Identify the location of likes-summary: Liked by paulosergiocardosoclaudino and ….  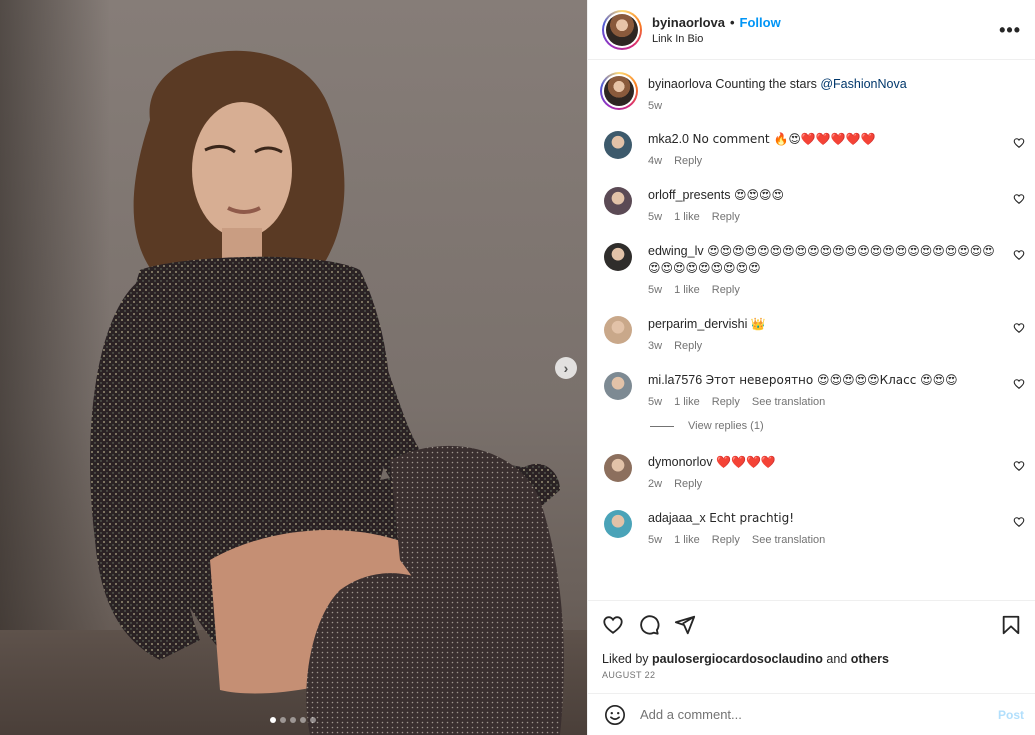
(812, 659).